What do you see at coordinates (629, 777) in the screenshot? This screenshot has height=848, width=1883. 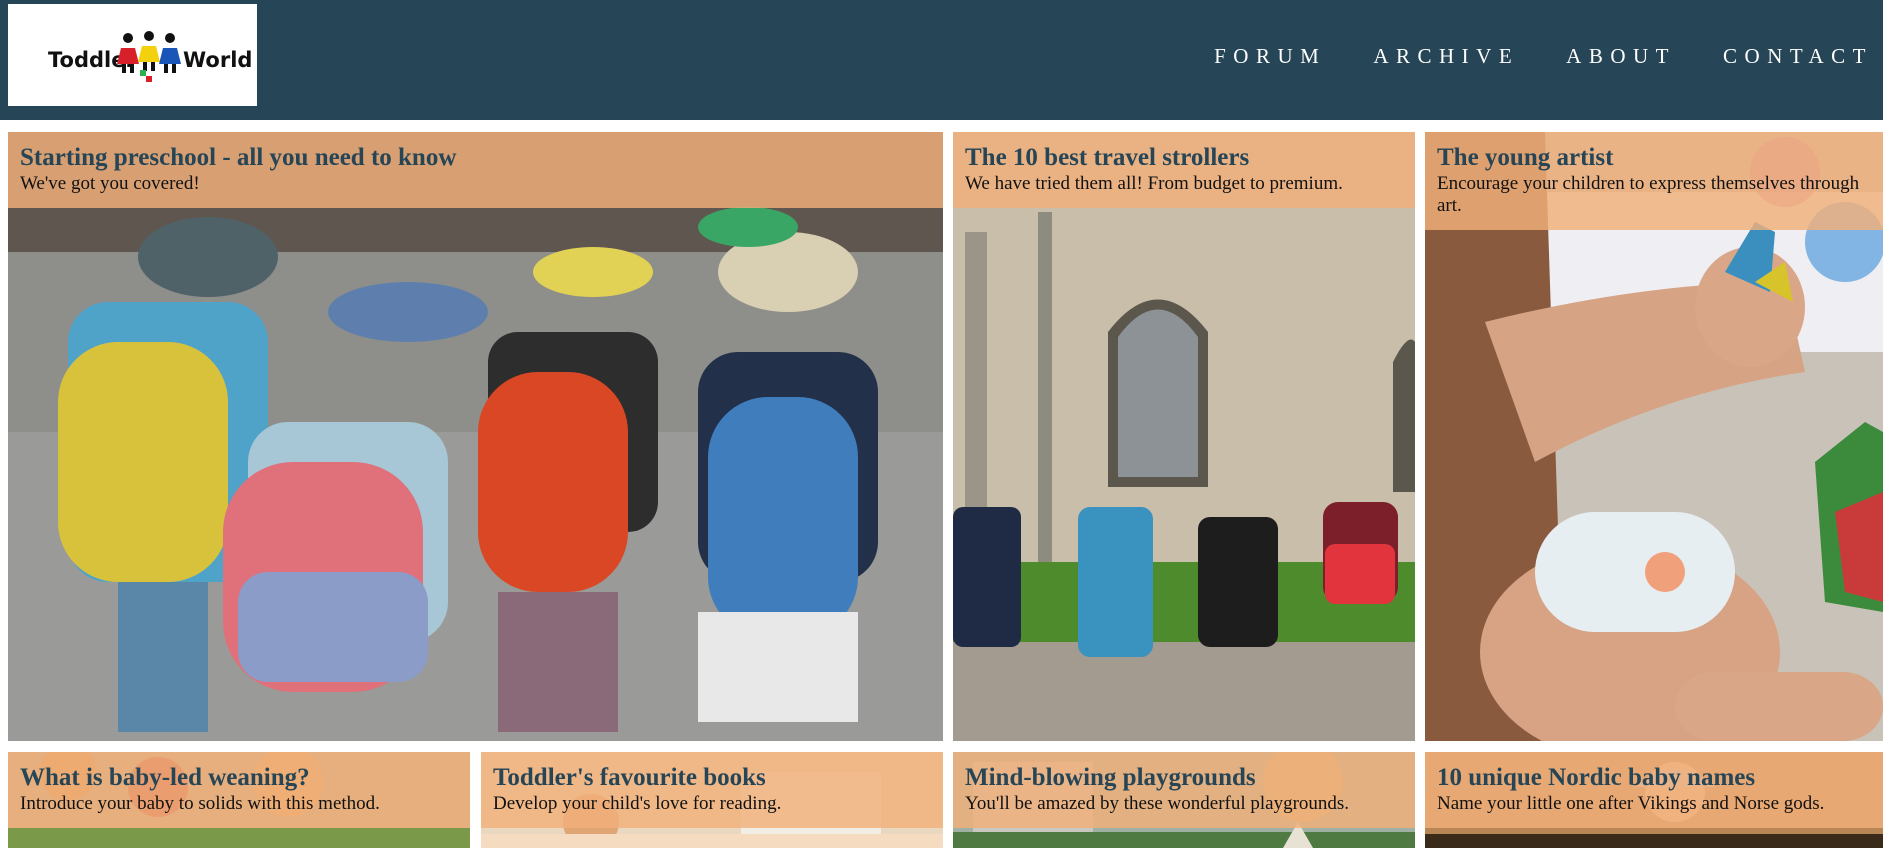 I see `card-title: Toddler's favourite books` at bounding box center [629, 777].